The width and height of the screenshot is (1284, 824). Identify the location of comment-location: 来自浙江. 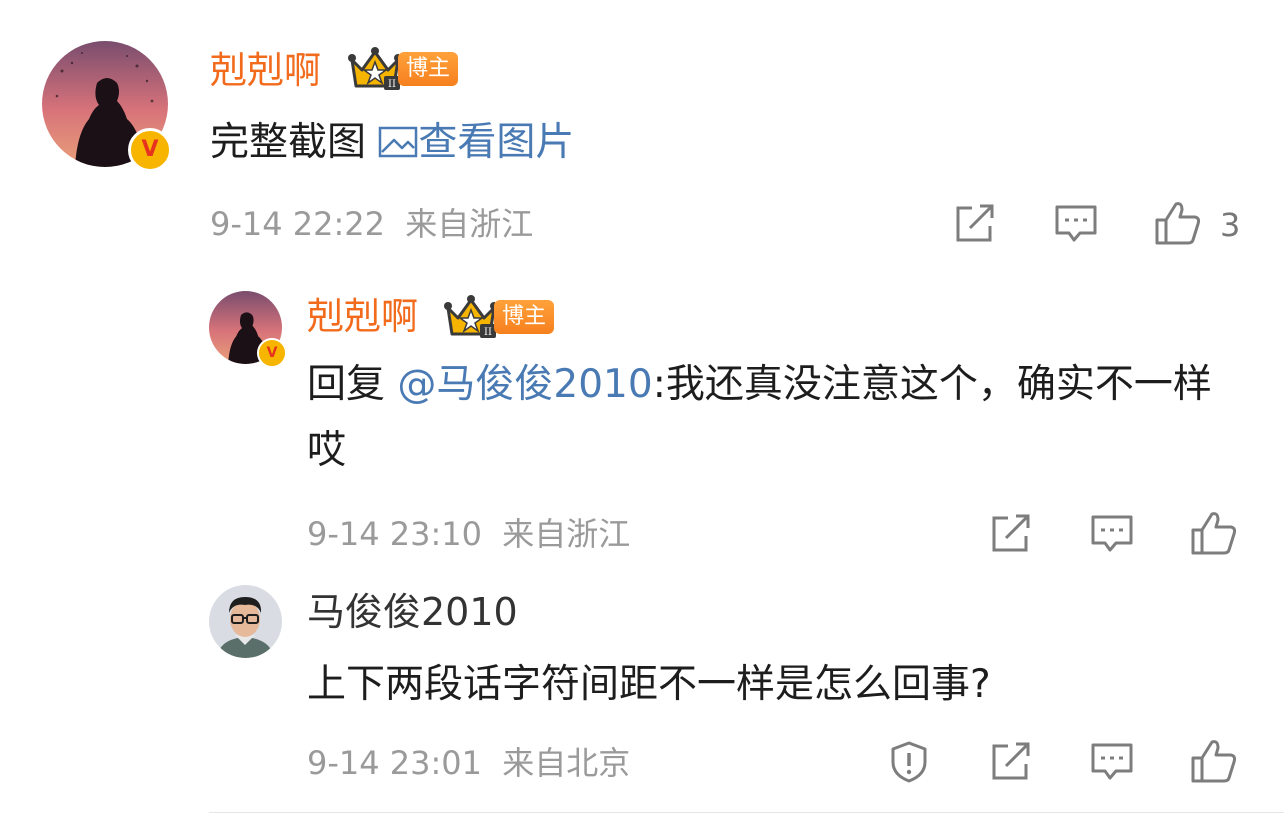
(469, 224).